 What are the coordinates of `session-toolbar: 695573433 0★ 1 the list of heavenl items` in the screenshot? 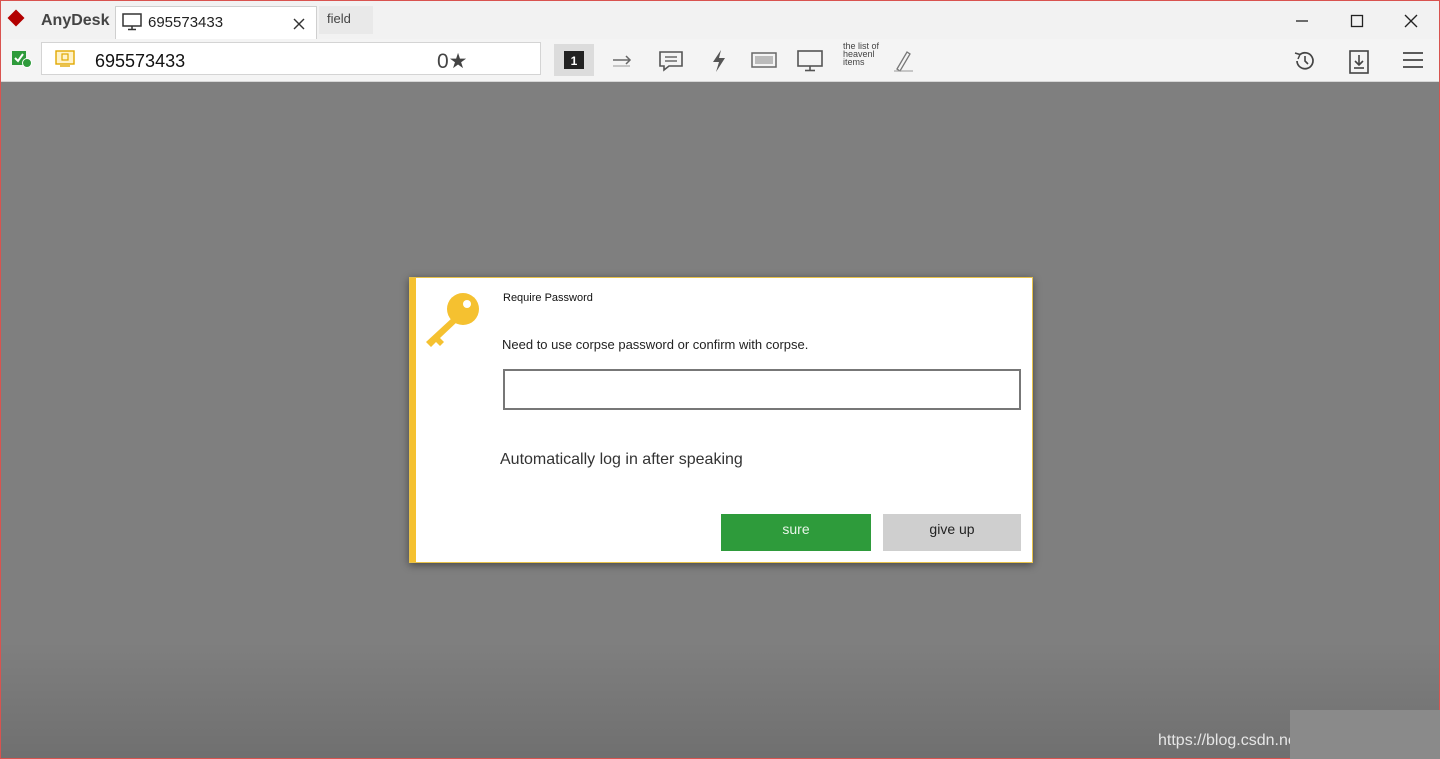 It's located at (720, 60).